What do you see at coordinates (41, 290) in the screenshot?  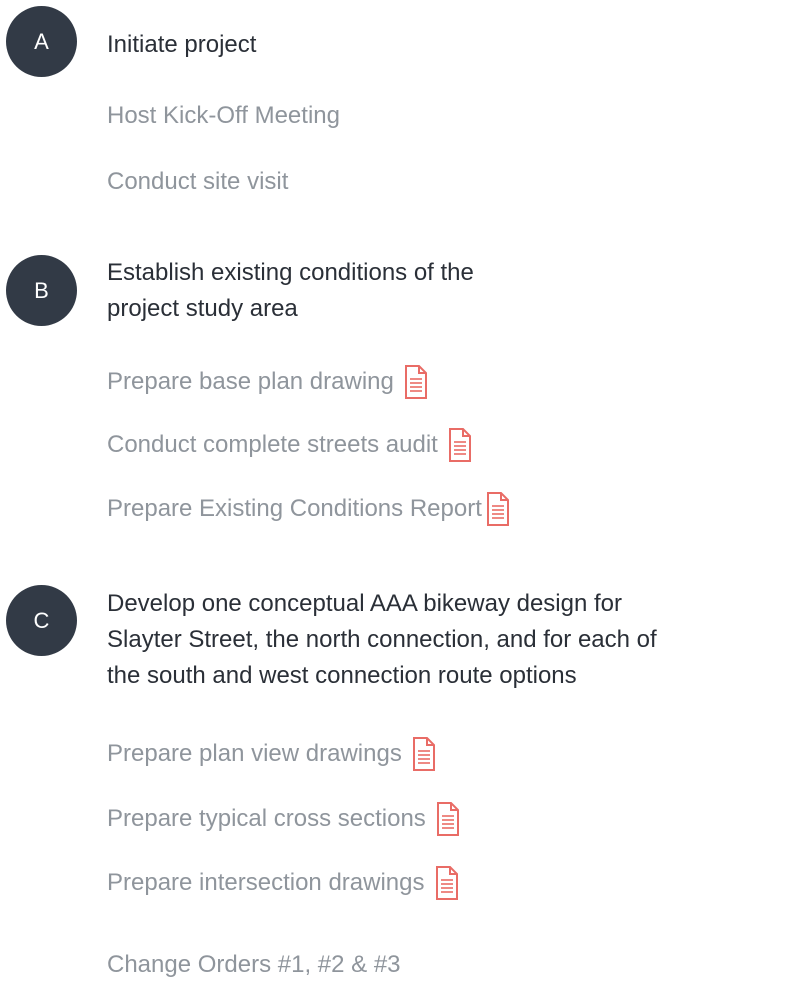 I see `section-b-badge: B` at bounding box center [41, 290].